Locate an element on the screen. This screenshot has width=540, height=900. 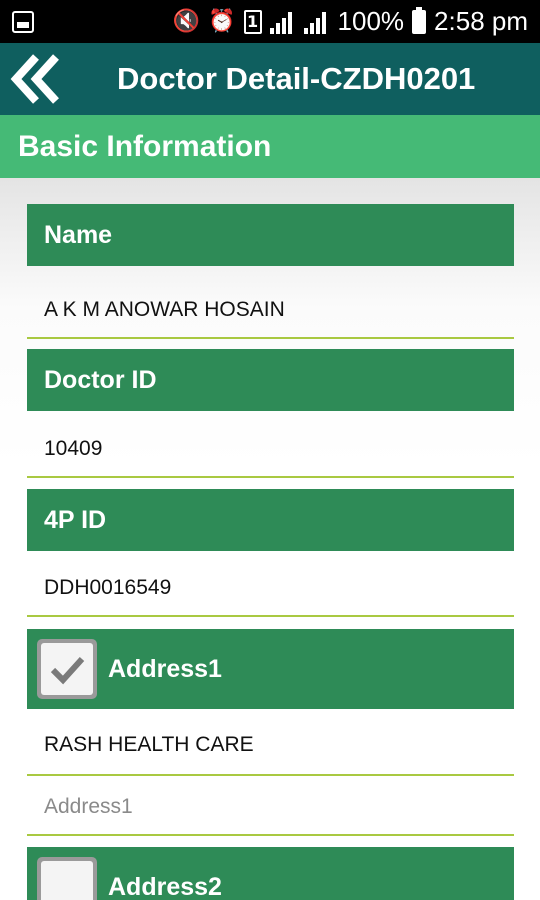
app-bar: Doctor Detail-CZDH0201 is located at coordinates (270, 79).